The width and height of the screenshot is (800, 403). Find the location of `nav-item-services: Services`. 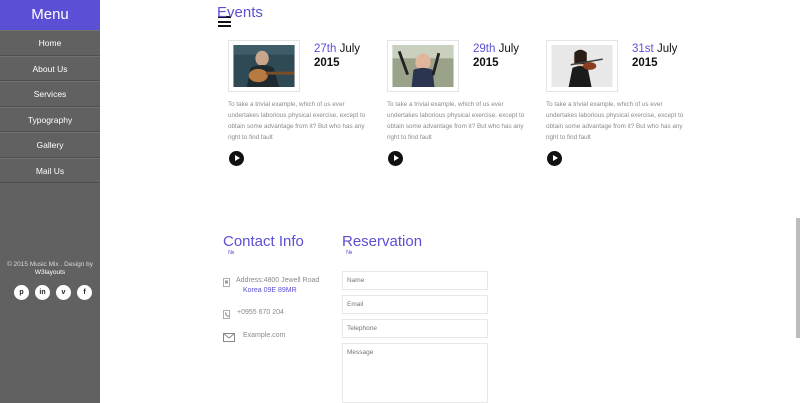

nav-item-services: Services is located at coordinates (50, 94).